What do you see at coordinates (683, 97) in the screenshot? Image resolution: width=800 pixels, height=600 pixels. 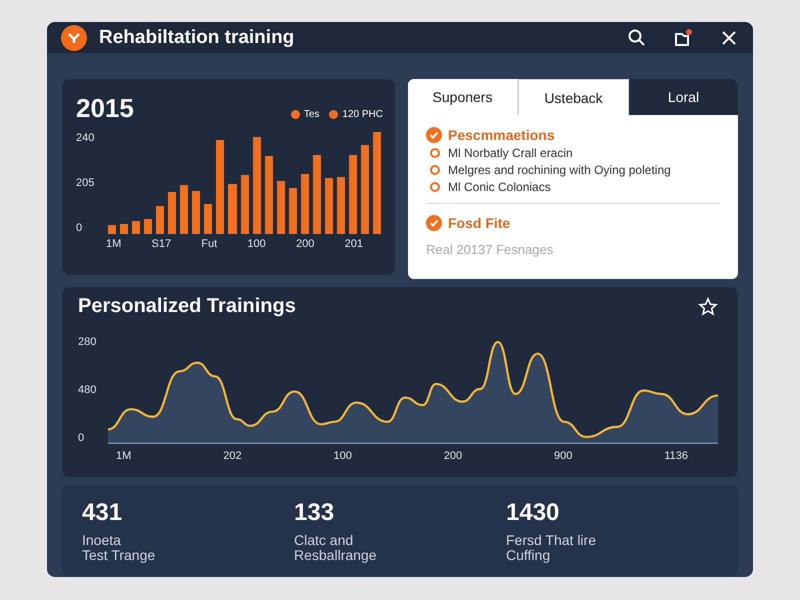 I see `tab: Loral` at bounding box center [683, 97].